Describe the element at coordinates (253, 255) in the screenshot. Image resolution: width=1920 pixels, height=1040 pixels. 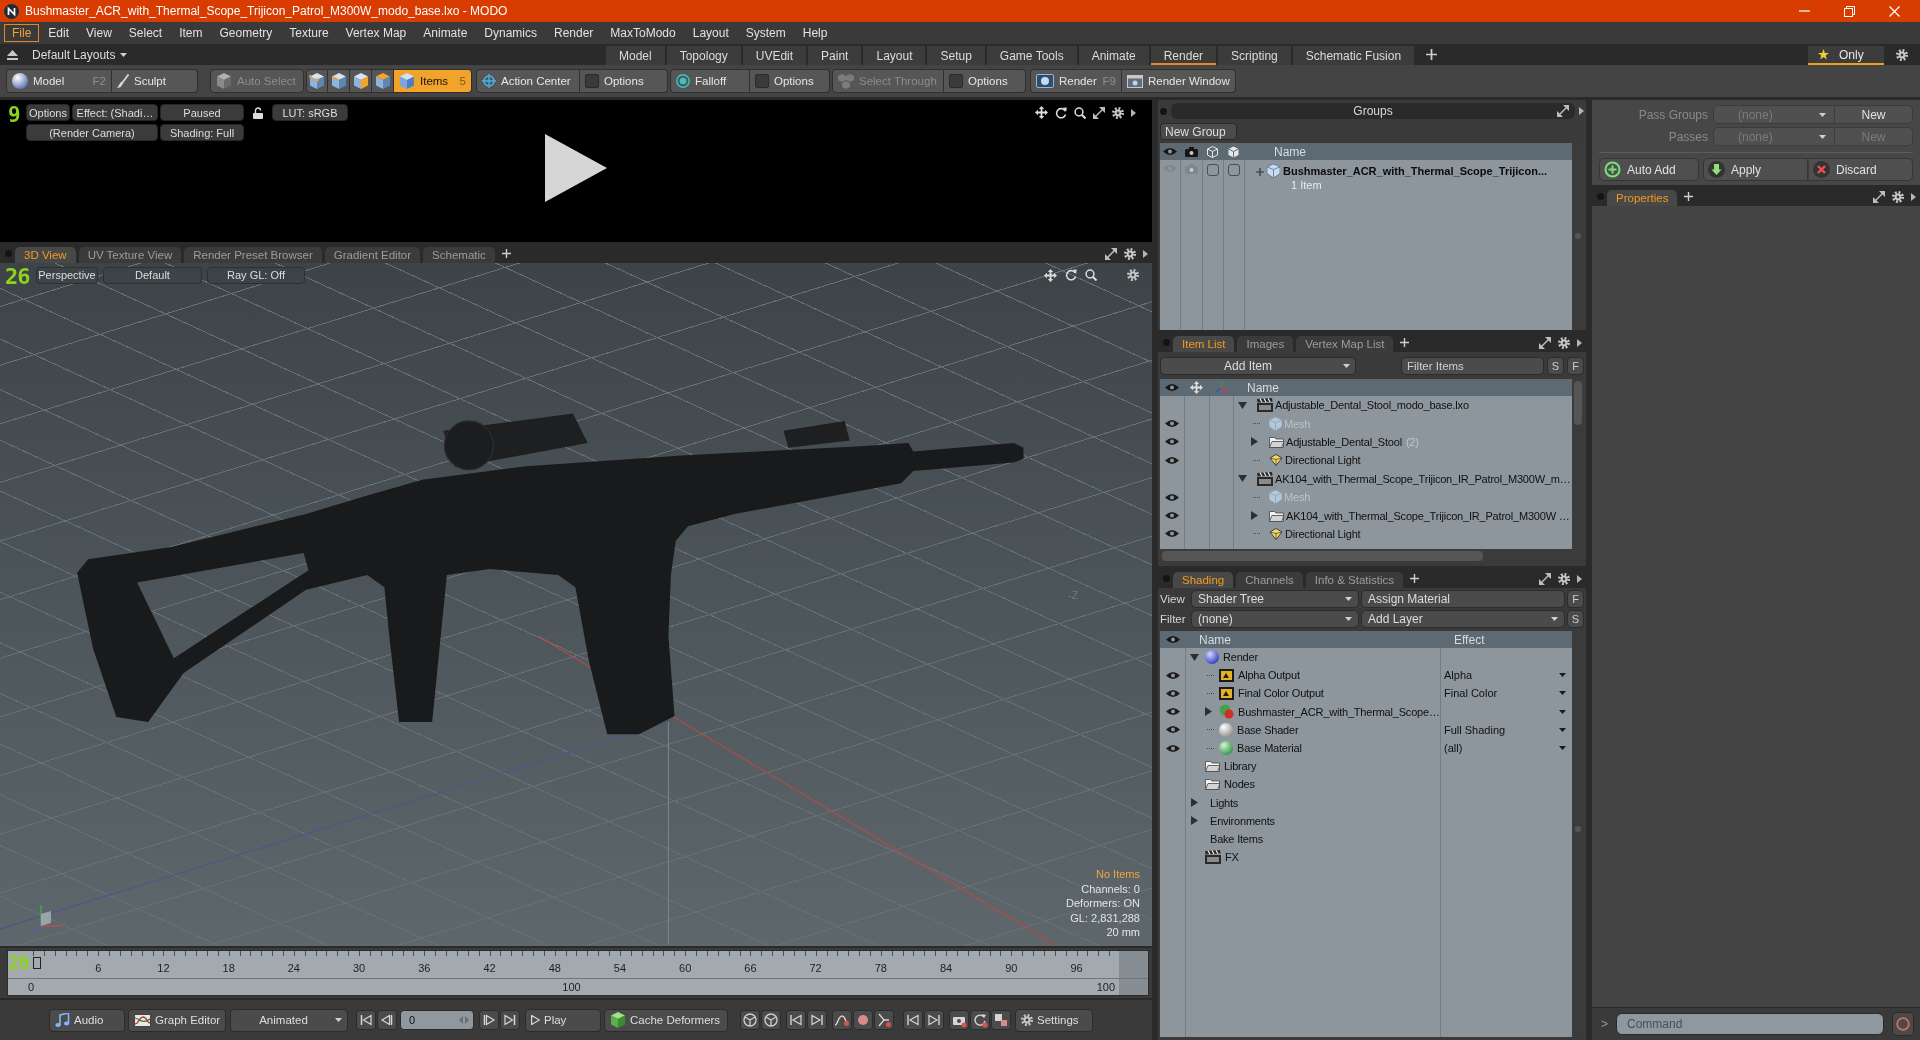
I see `panel-tab: Render Preset Browser` at that location.